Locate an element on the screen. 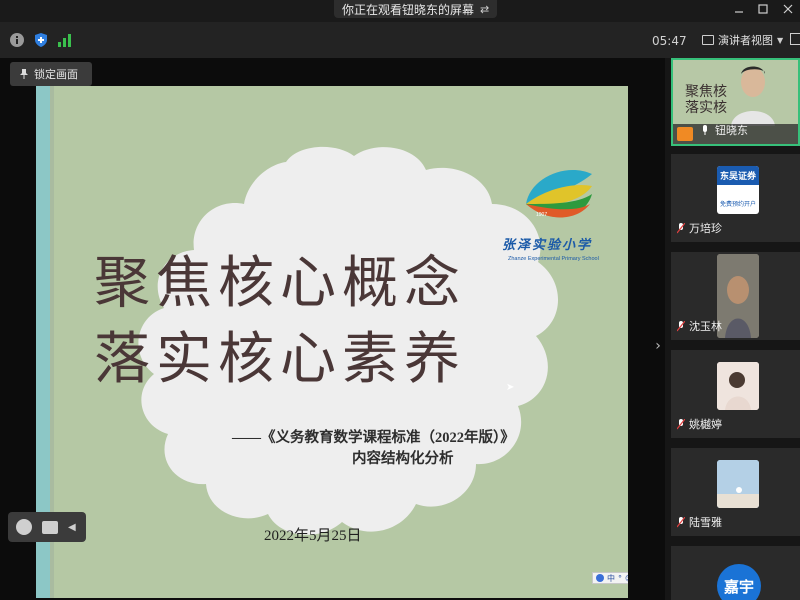  lock-view-label: 锁定画面 is located at coordinates (56, 74).